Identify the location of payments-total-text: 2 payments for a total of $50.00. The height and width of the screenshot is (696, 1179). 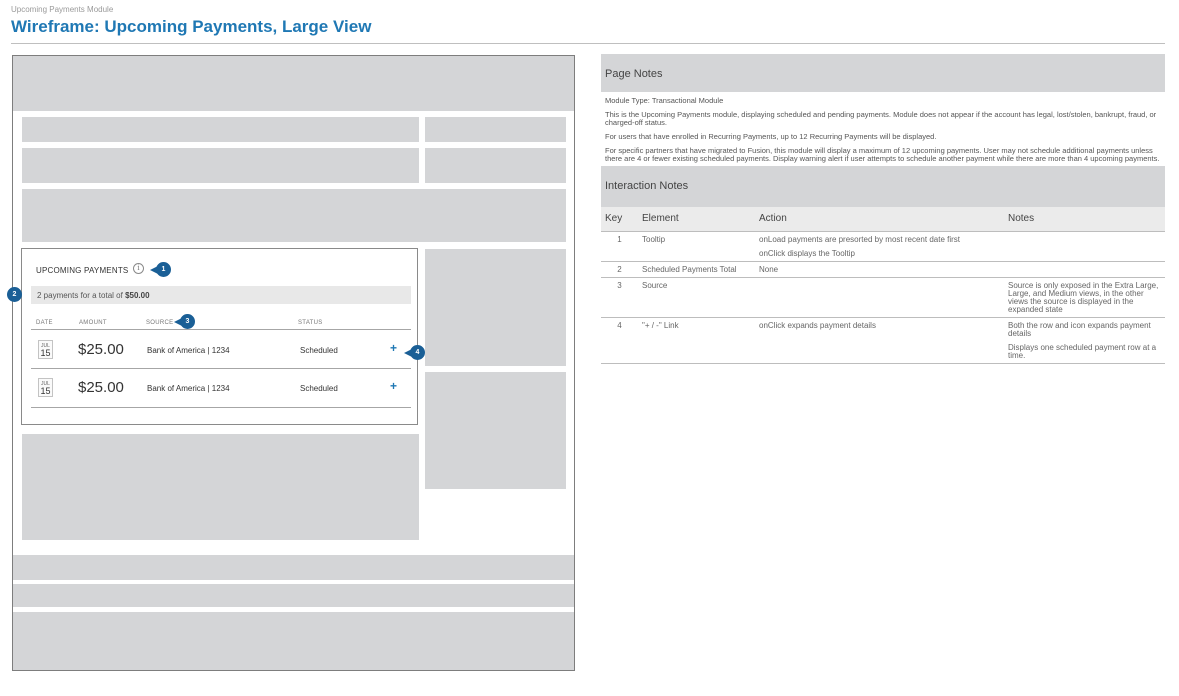
(93, 295).